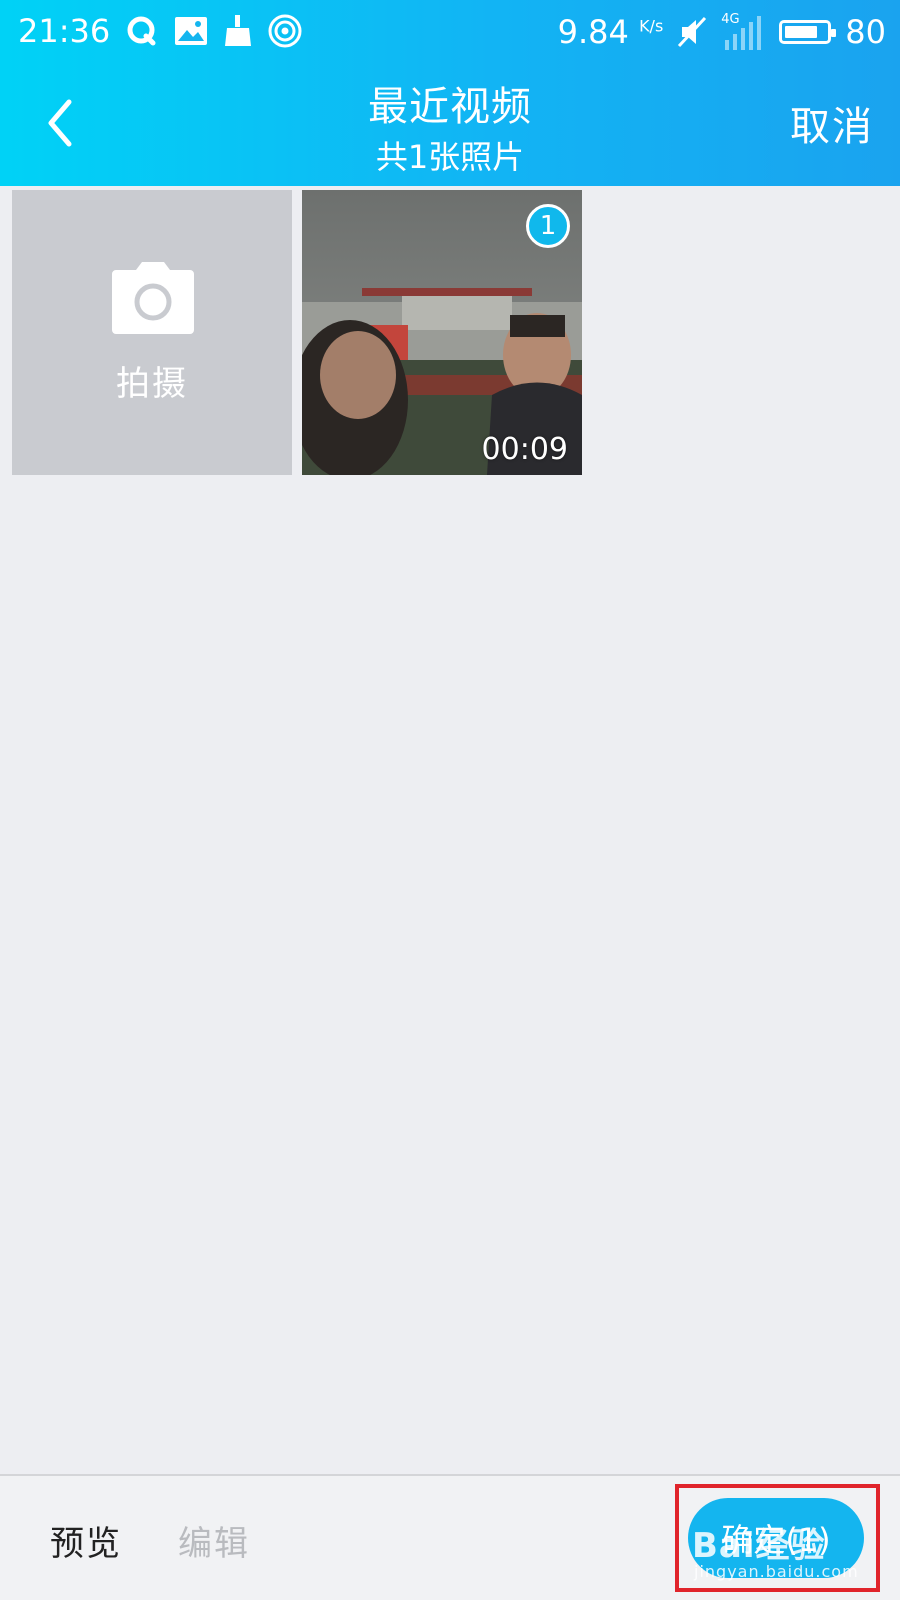  Describe the element at coordinates (777, 1538) in the screenshot. I see `highlight-box` at that location.